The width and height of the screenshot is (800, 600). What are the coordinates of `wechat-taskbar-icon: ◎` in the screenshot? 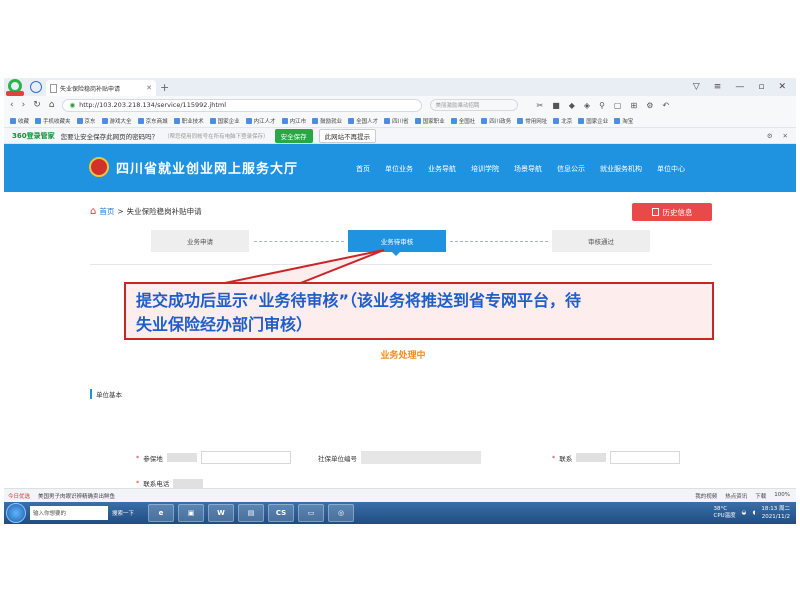 It's located at (341, 513).